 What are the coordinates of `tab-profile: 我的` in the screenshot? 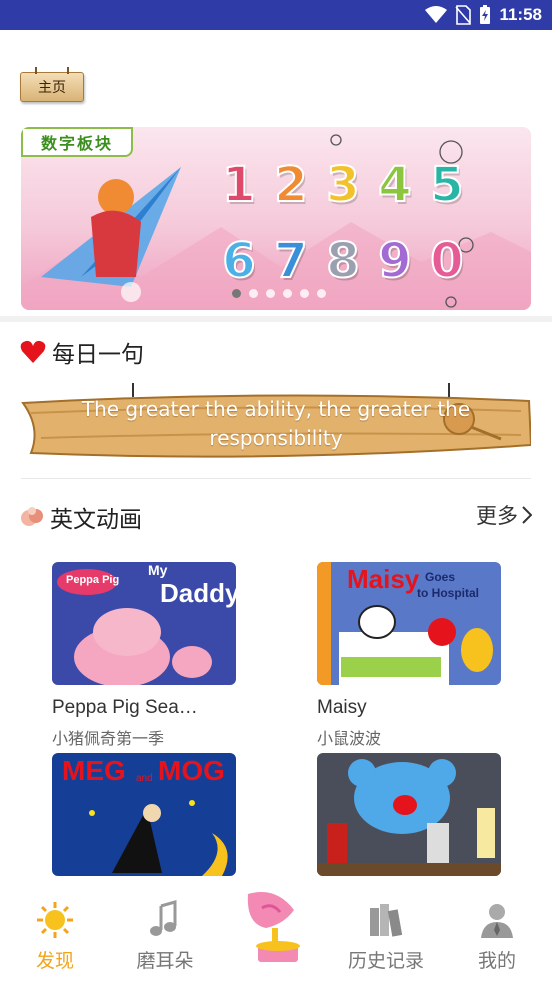 It's located at (497, 935).